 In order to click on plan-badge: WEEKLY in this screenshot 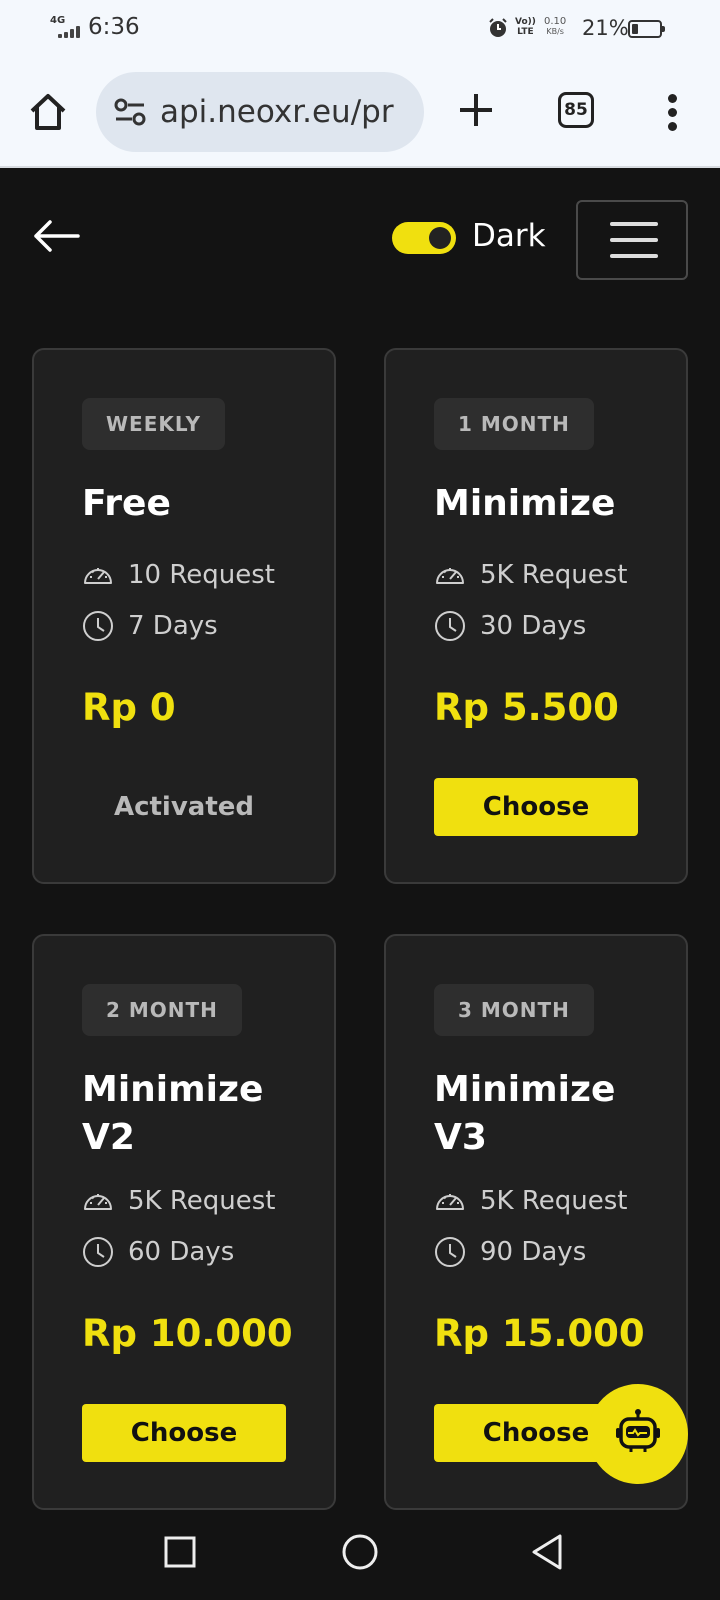, I will do `click(153, 424)`.